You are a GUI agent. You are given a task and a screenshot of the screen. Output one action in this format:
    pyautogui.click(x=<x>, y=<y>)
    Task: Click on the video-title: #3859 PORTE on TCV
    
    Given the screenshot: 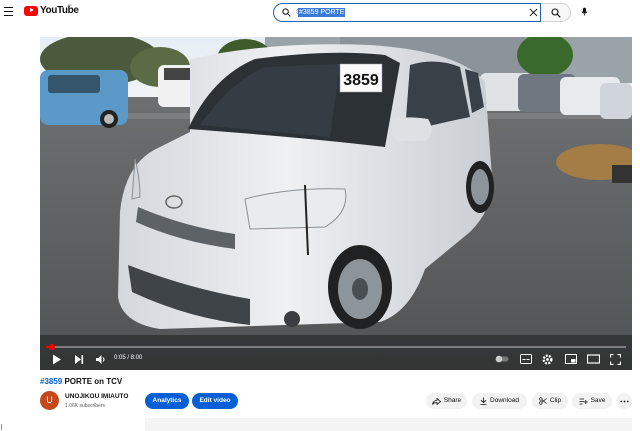 What is the action you would take?
    pyautogui.click(x=81, y=381)
    